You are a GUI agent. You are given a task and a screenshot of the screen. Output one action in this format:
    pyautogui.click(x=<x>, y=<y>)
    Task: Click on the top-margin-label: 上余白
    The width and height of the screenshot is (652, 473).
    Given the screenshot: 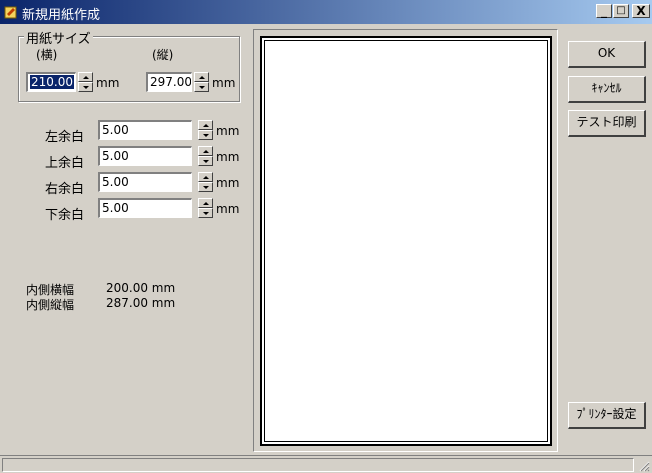 What is the action you would take?
    pyautogui.click(x=65, y=163)
    